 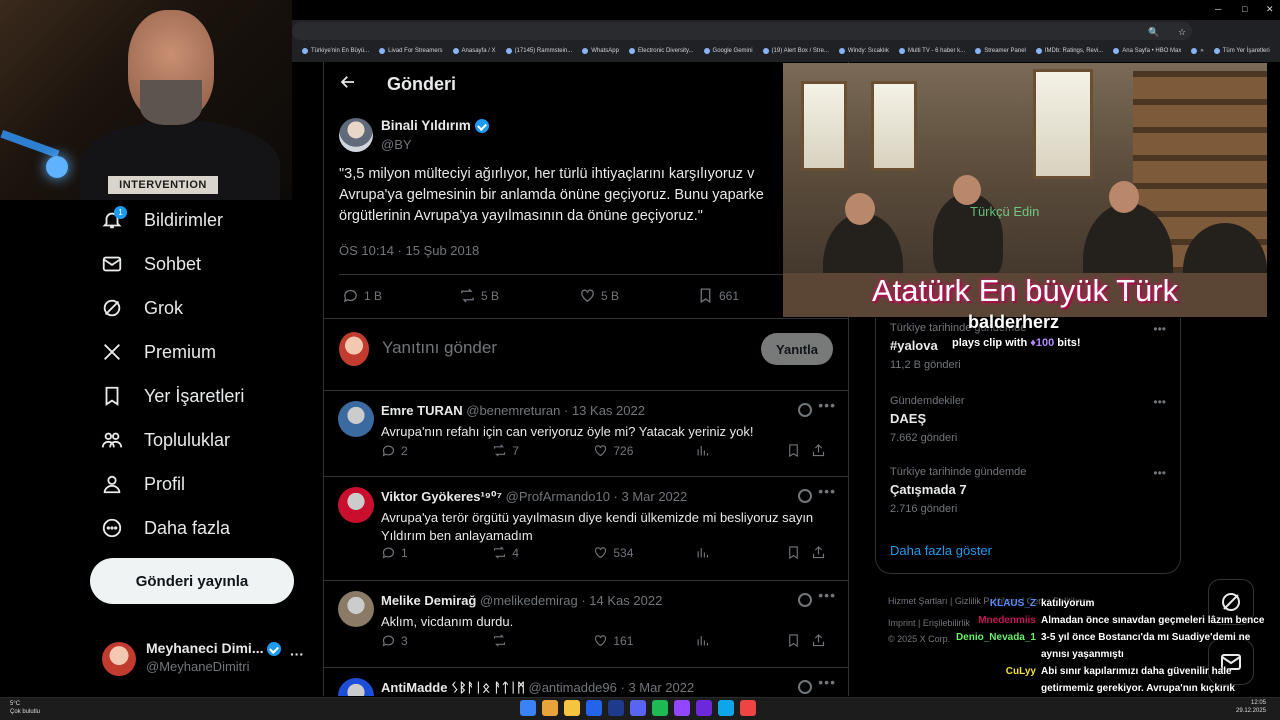 I want to click on tweet-timestamp: ÖS 10:14 · 15 Şub 2018, so click(x=409, y=250).